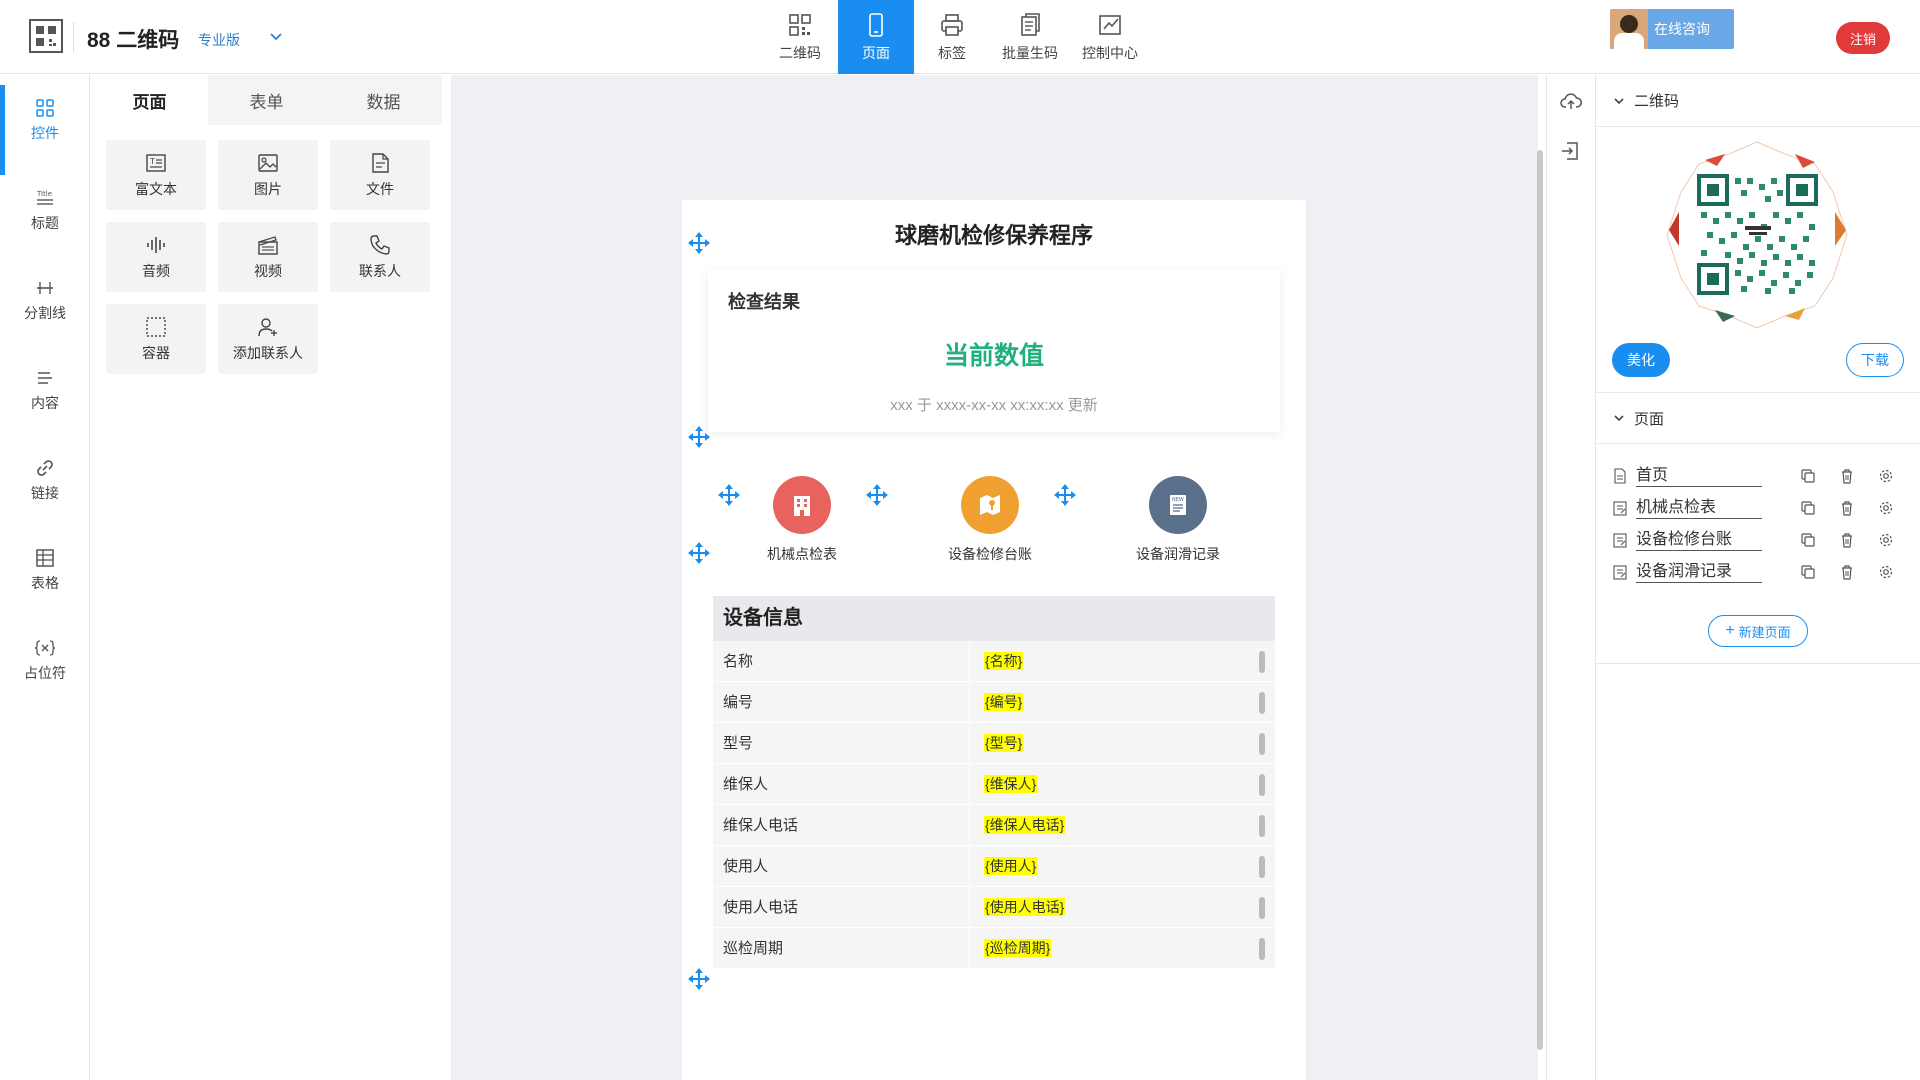 Image resolution: width=1920 pixels, height=1080 pixels. Describe the element at coordinates (219, 40) in the screenshot. I see `edition-label: 专业版` at that location.